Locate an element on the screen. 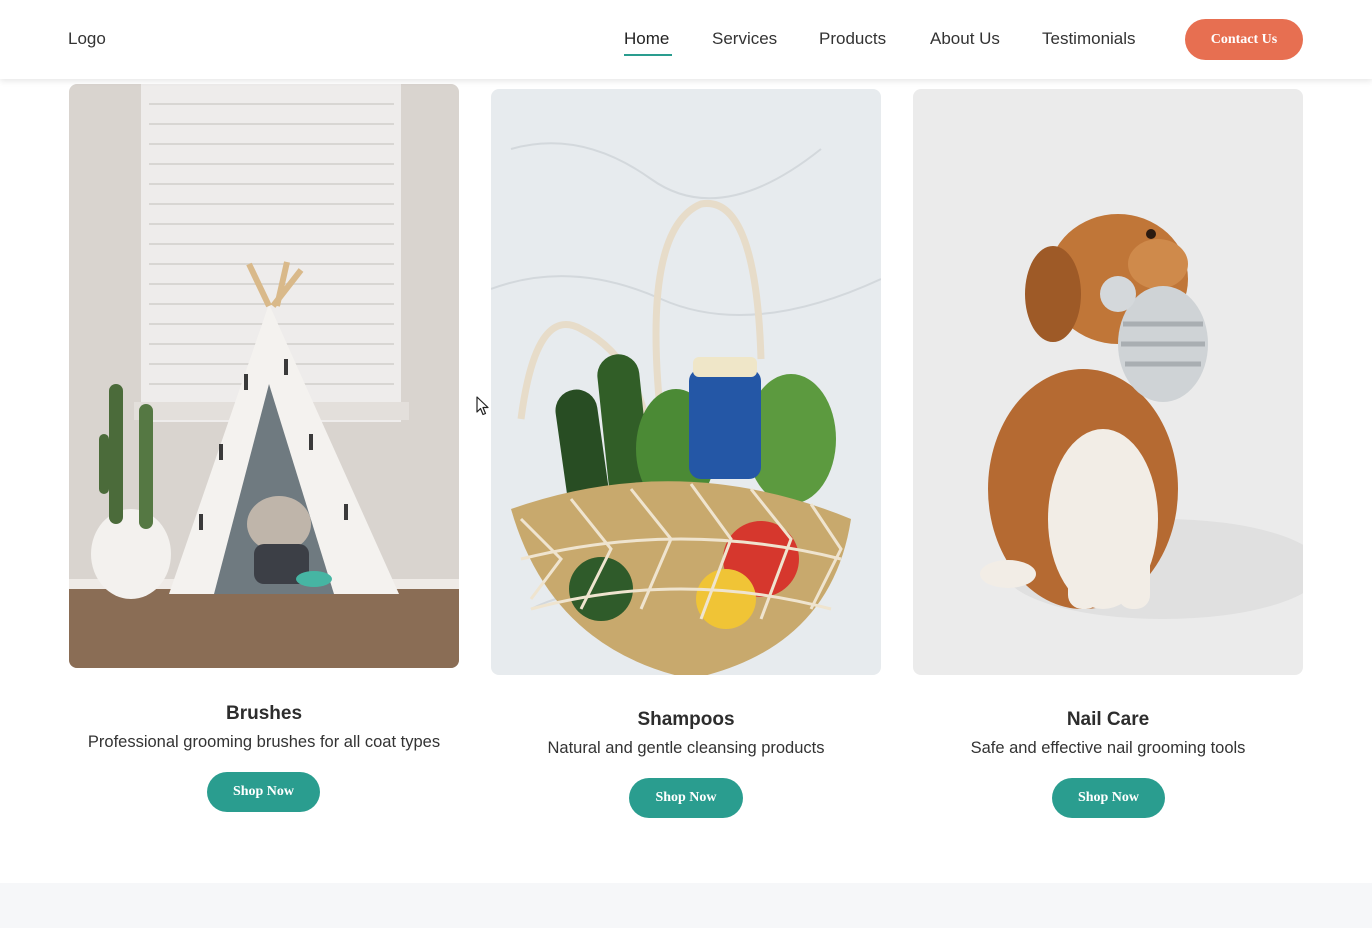  shop-now-button-brushes: Shop Now is located at coordinates (263, 792).